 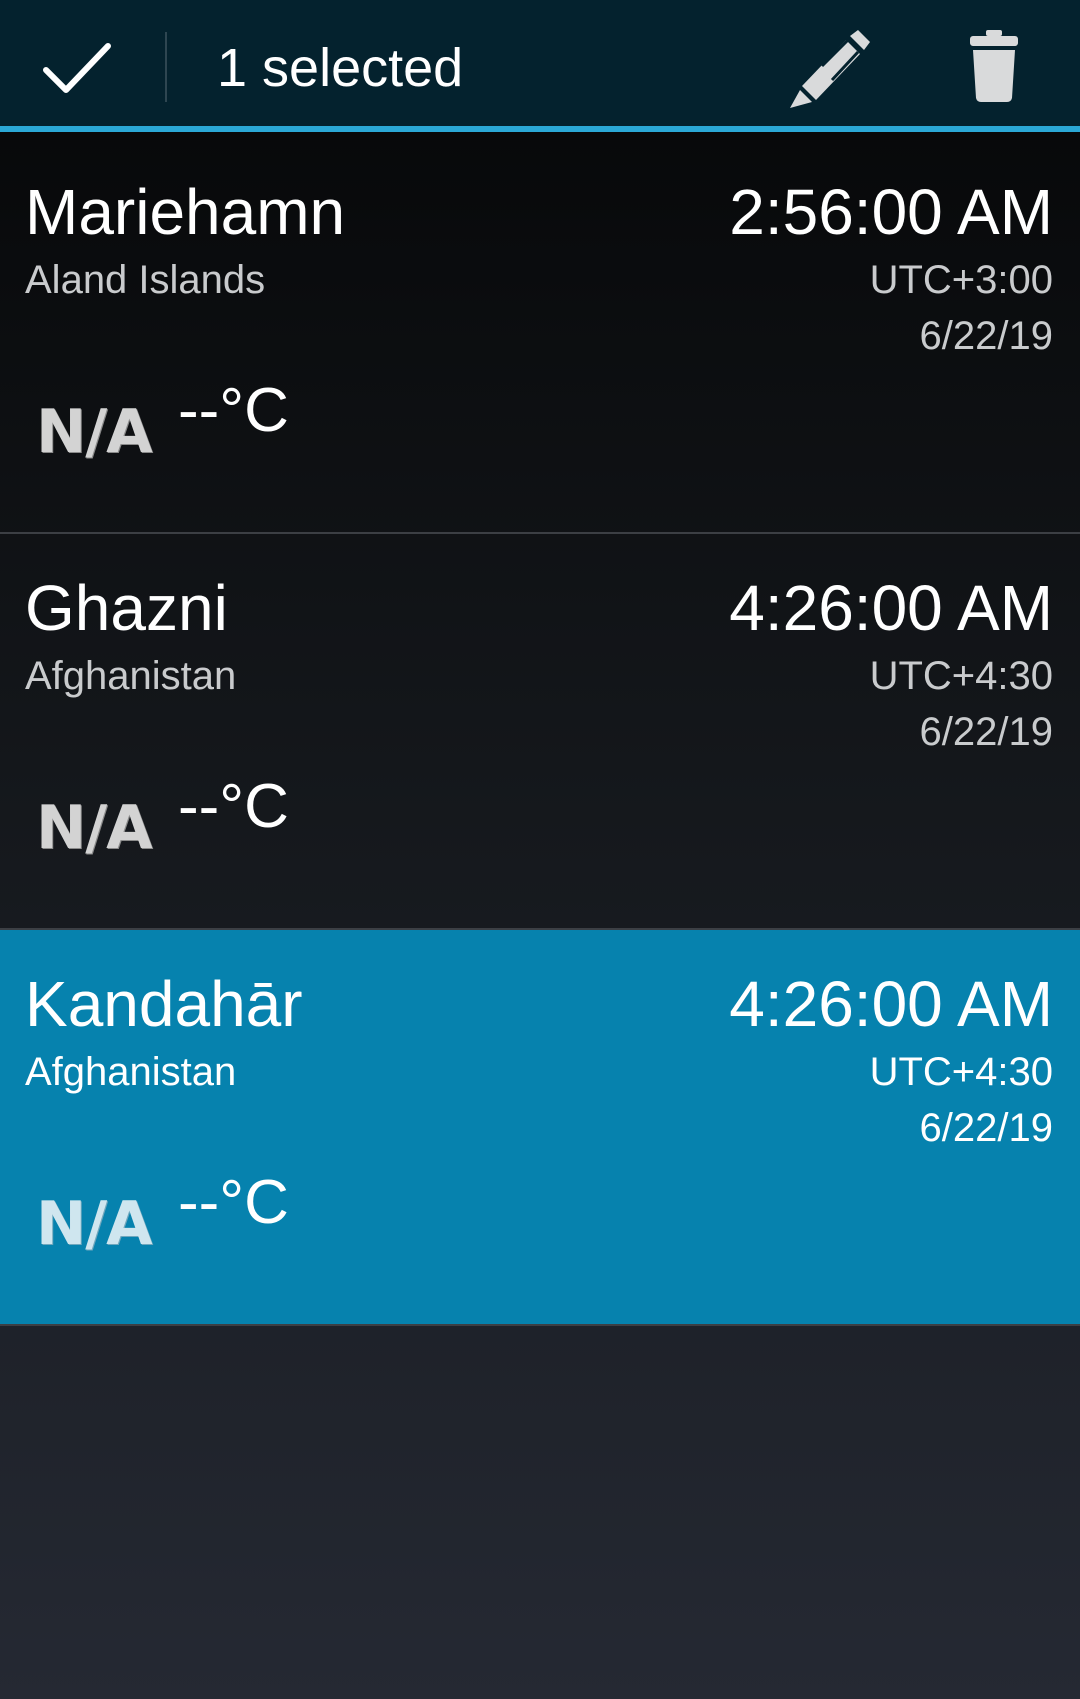 What do you see at coordinates (830, 69) in the screenshot?
I see `pencil-icon` at bounding box center [830, 69].